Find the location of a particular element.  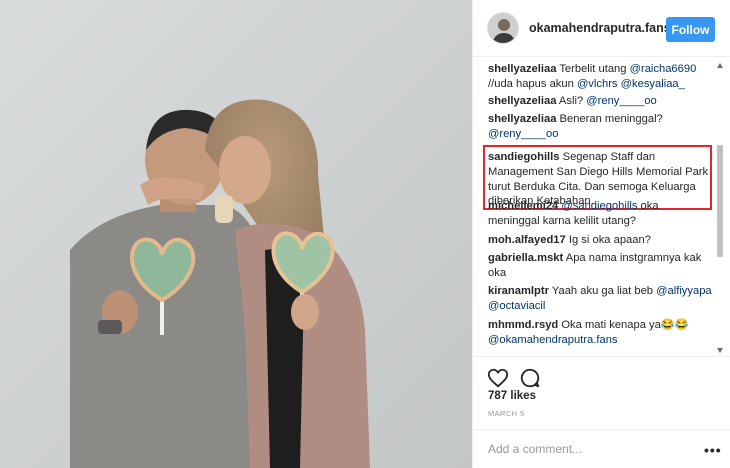

comments-scrollbar is located at coordinates (720, 208).